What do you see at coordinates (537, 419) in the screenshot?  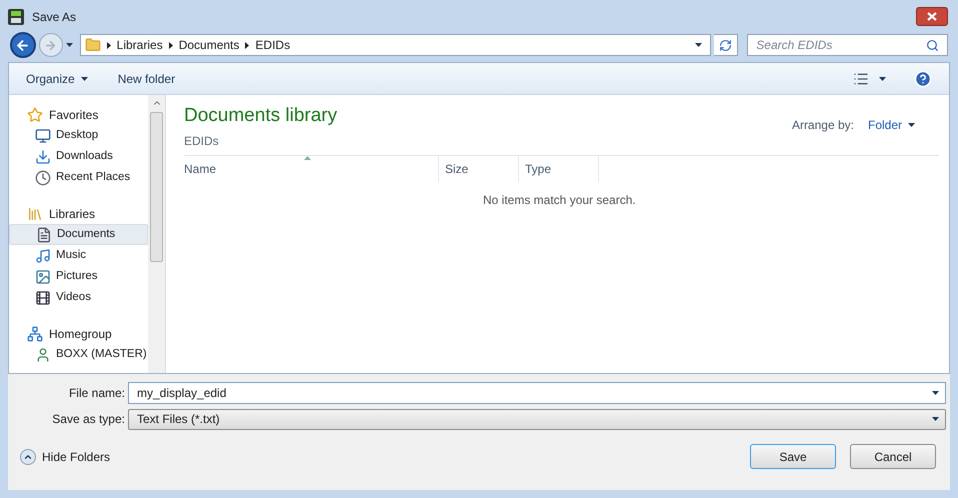 I see `save-type-dropdown: Text Files (*.txt)` at bounding box center [537, 419].